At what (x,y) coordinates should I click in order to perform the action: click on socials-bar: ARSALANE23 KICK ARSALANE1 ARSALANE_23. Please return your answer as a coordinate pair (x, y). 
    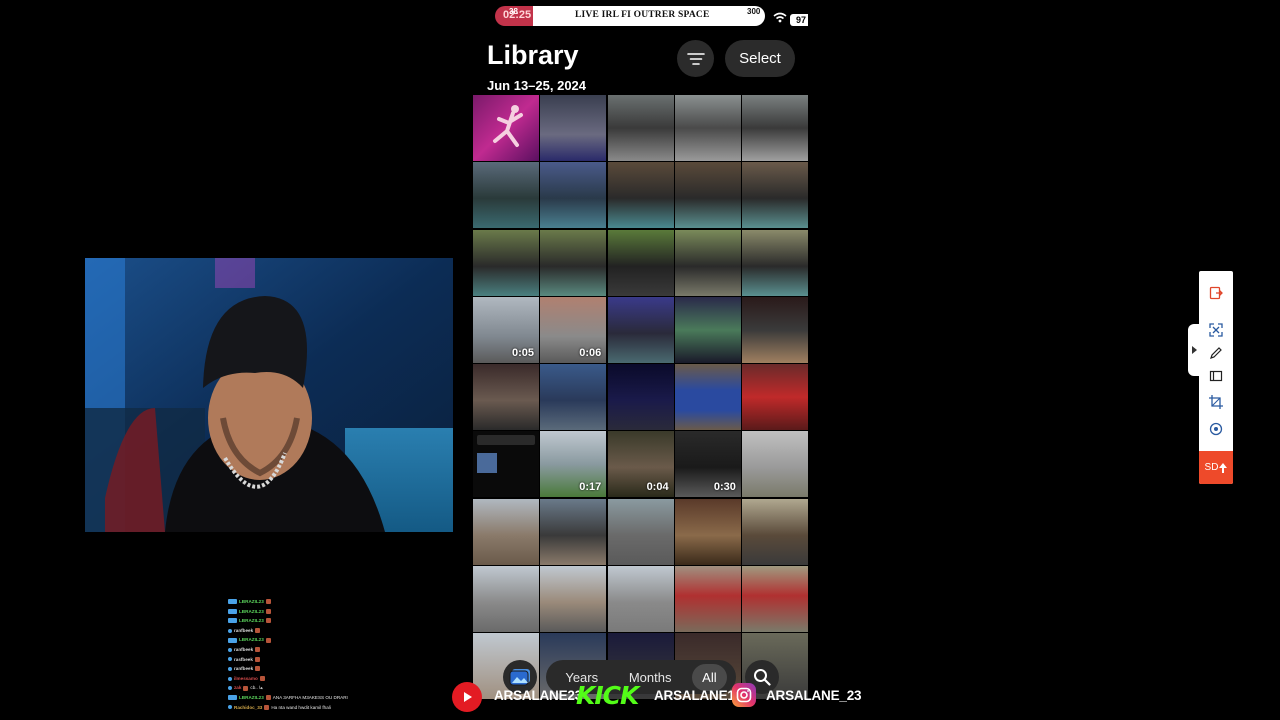
    Looking at the image, I should click on (662, 696).